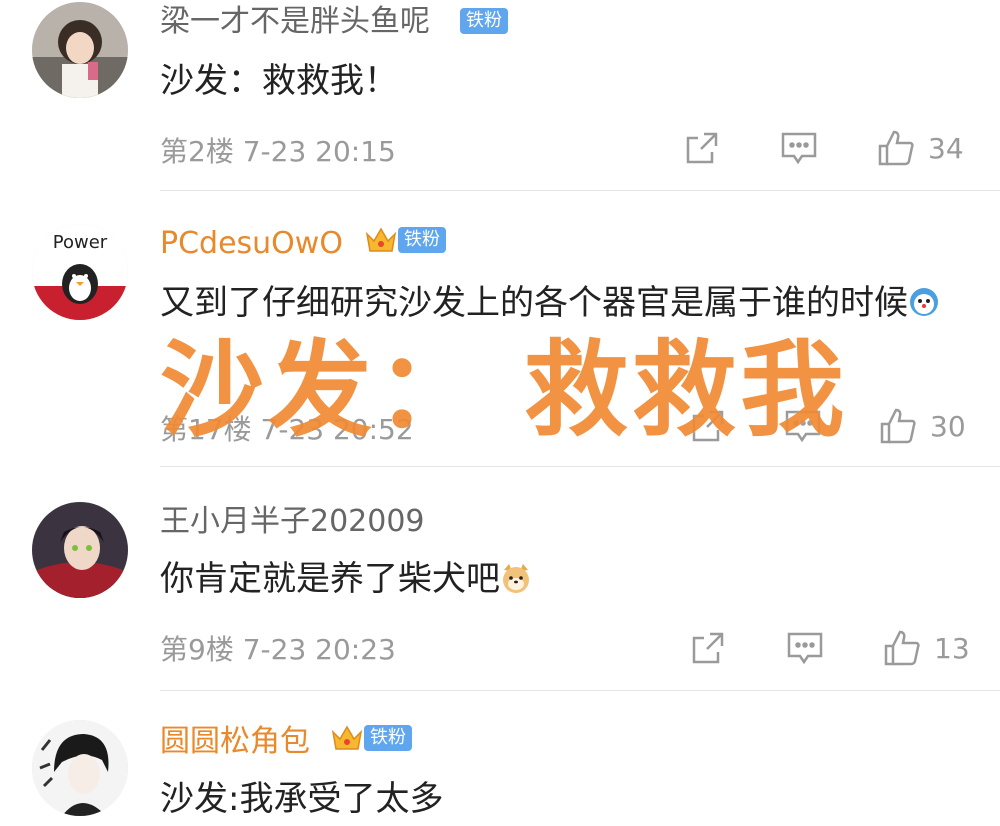 This screenshot has height=826, width=1000. What do you see at coordinates (504, 390) in the screenshot?
I see `overlay-caption: 沙发： 救救我` at bounding box center [504, 390].